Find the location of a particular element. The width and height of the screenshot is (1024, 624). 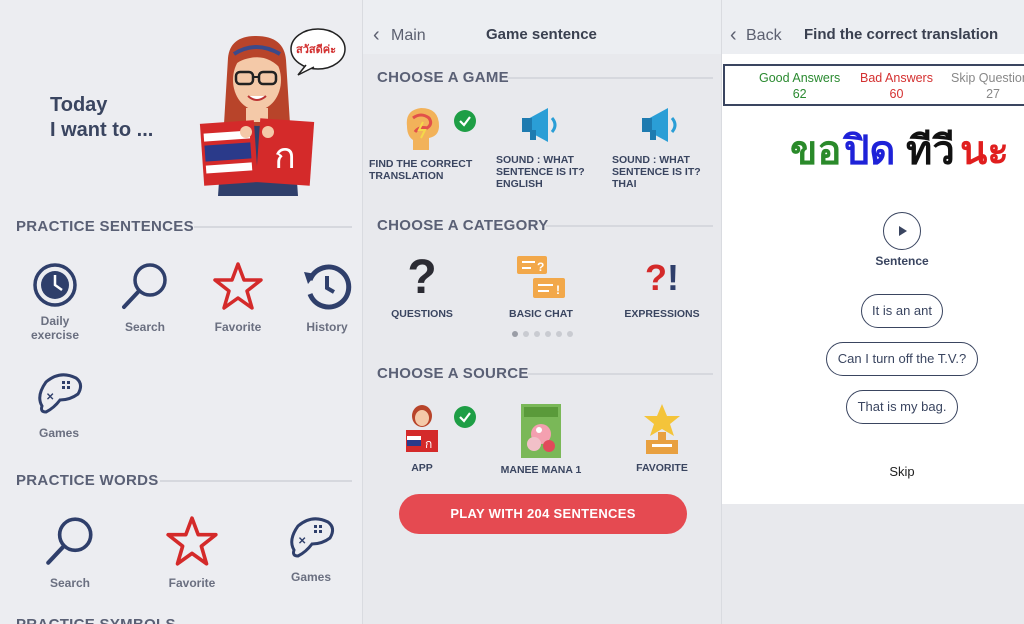

game-option-sound-english: SOUND : WHAT SENTENCE IS IT? ENGLISH is located at coordinates (551, 147).